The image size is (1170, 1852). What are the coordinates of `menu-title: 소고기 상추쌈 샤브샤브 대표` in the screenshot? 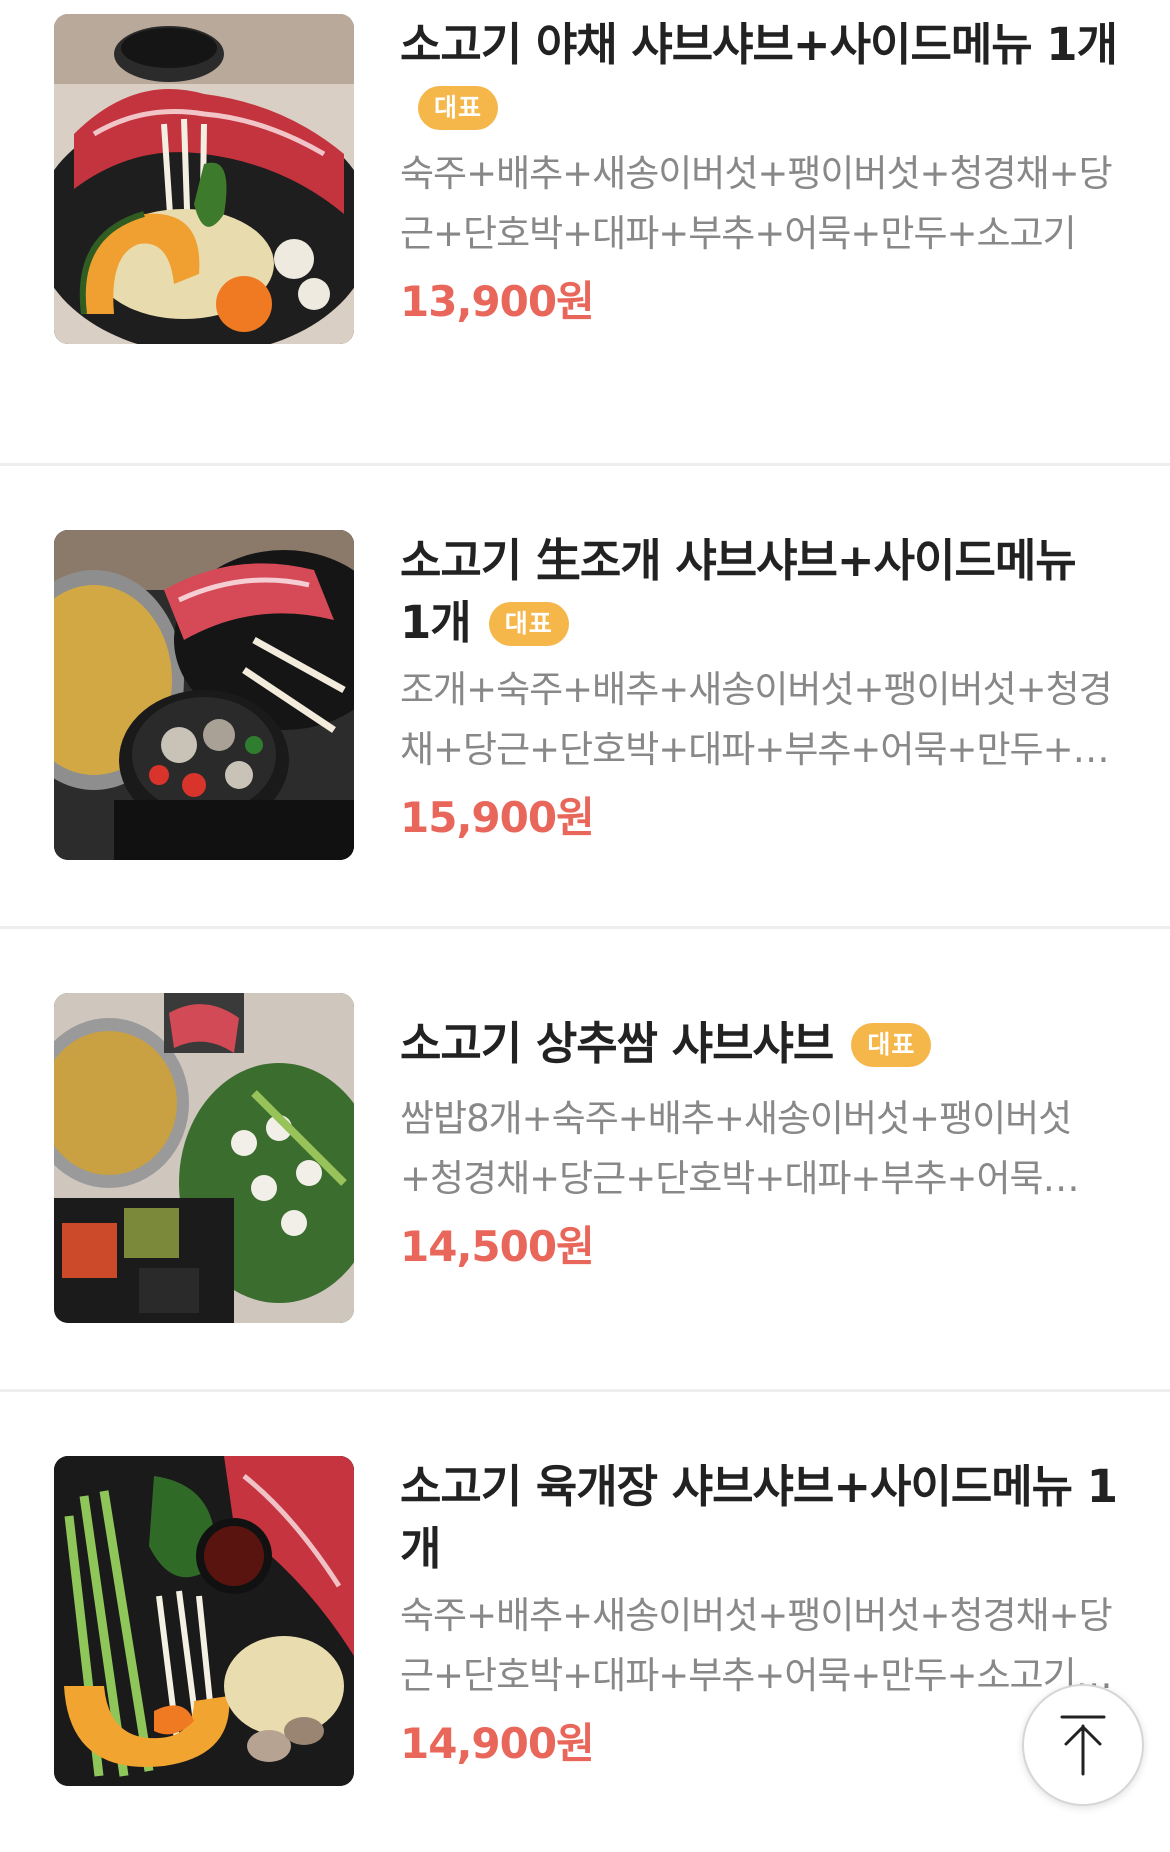 It's located at (760, 1044).